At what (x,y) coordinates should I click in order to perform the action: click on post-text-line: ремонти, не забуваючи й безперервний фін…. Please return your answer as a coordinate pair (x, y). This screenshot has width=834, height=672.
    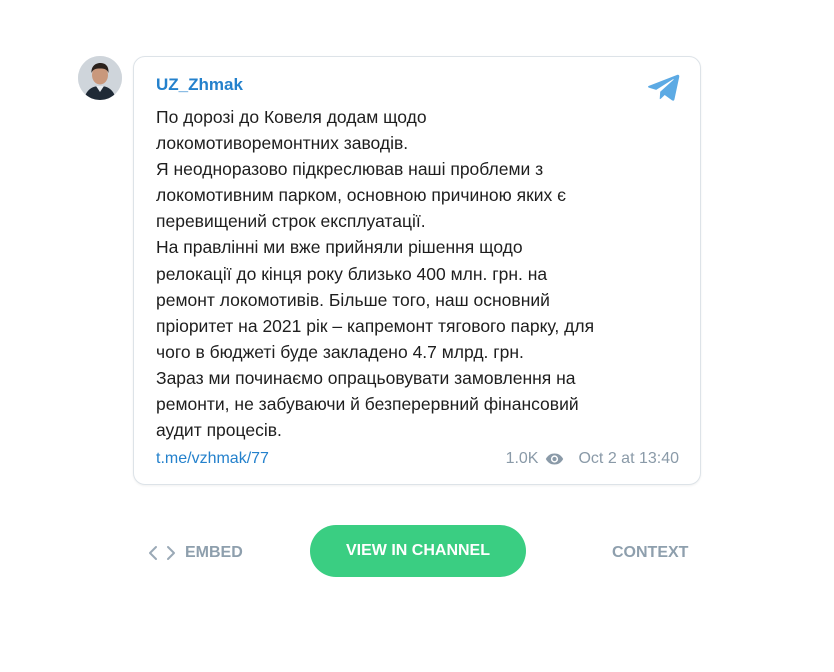
    Looking at the image, I should click on (367, 404).